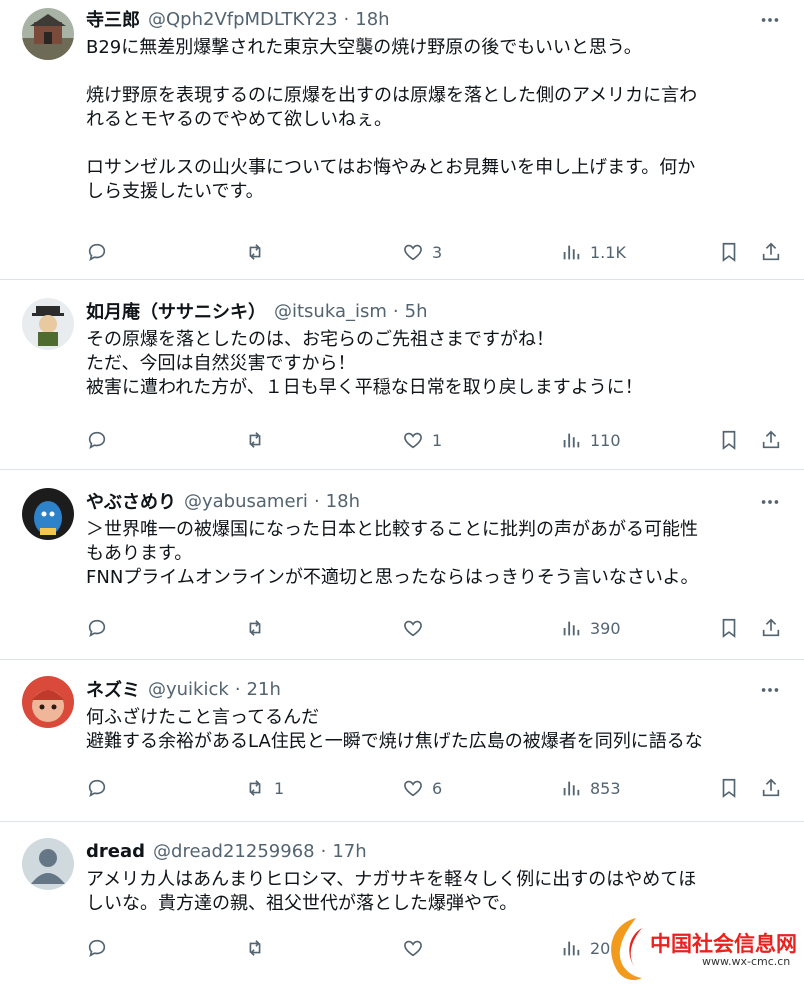  Describe the element at coordinates (243, 19) in the screenshot. I see `user-handle: @Qph2VfpMDLTKY23` at that location.